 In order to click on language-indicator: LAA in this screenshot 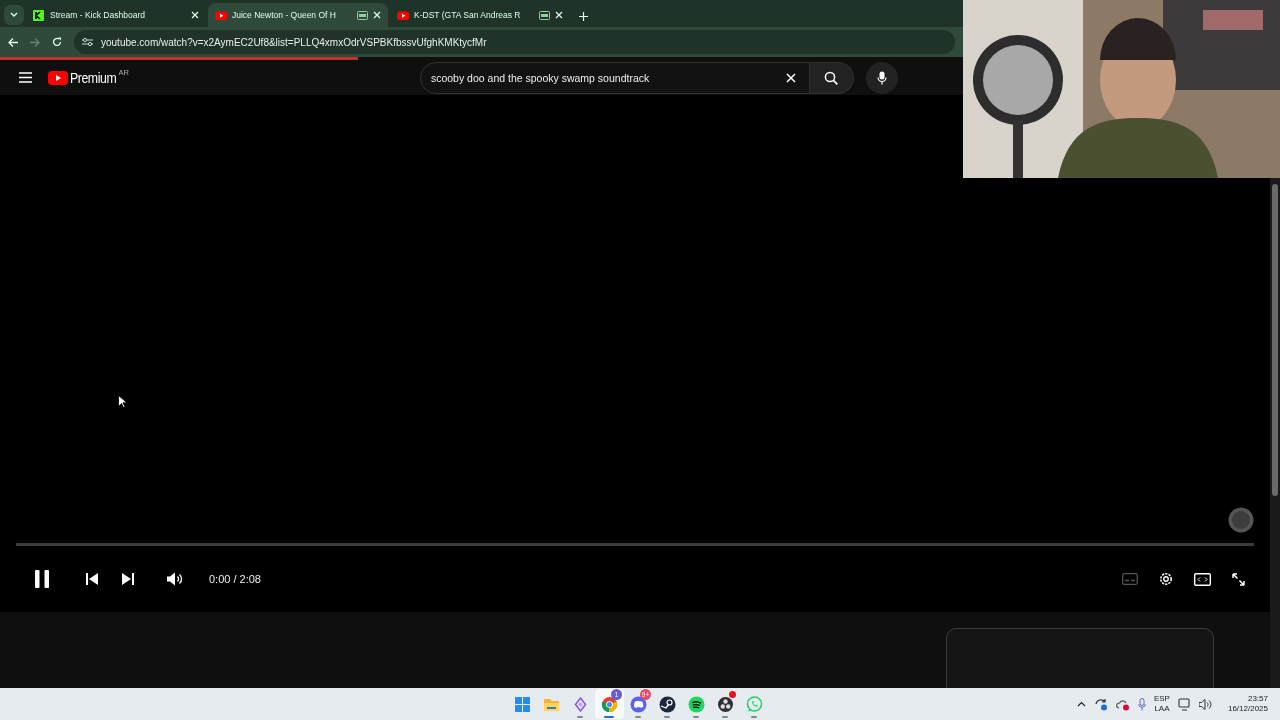, I will do `click(1162, 709)`.